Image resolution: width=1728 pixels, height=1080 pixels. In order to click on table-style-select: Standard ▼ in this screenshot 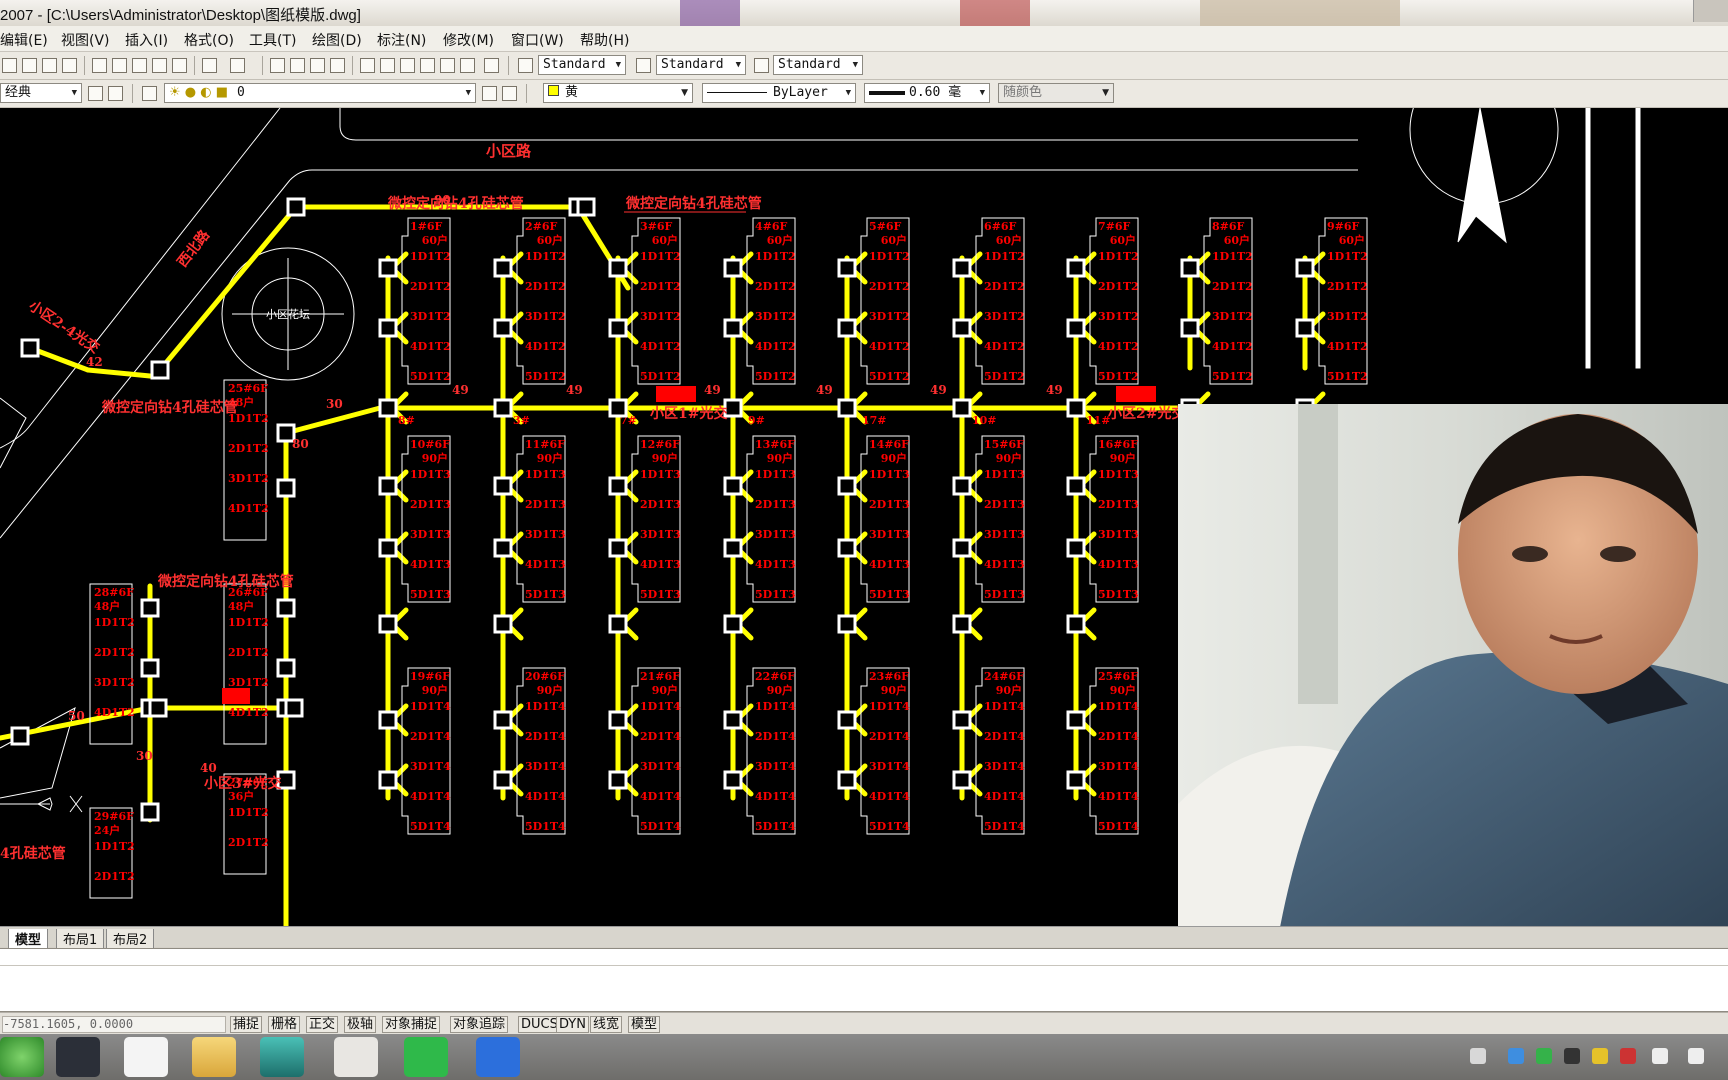, I will do `click(818, 65)`.